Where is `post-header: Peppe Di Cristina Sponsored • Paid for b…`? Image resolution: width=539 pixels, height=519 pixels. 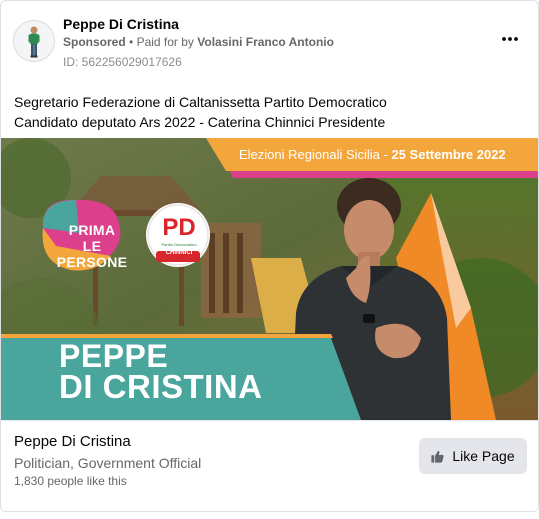
post-header: Peppe Di Cristina Sponsored • Paid for b… is located at coordinates (269, 43).